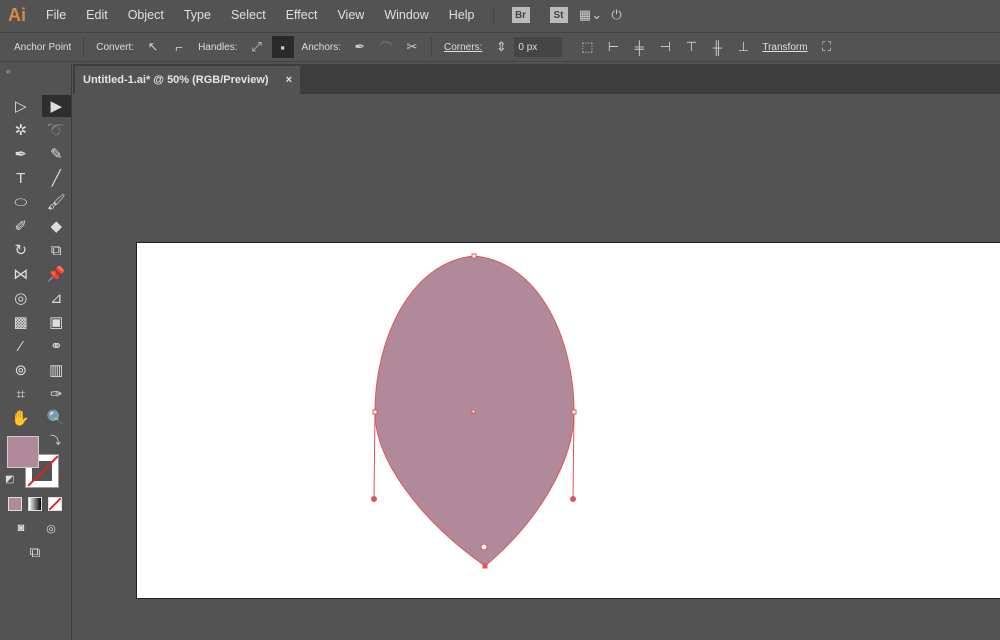  I want to click on center-point, so click(473, 411).